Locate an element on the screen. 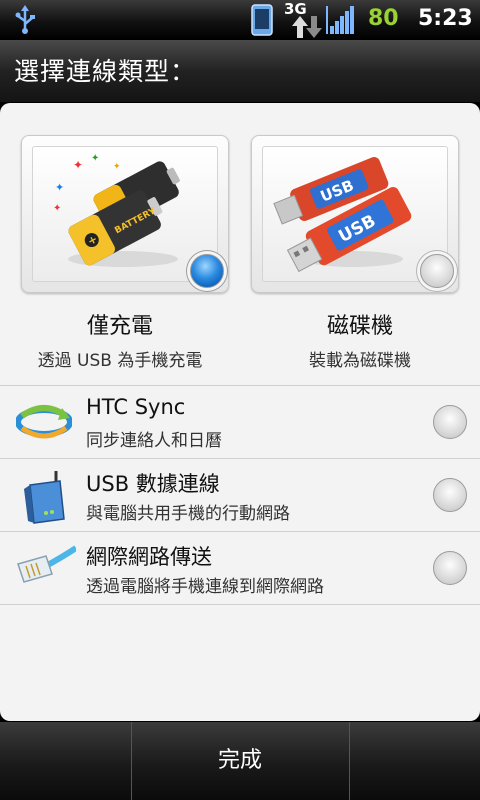 This screenshot has height=800, width=480. battery-level: 80 is located at coordinates (383, 18).